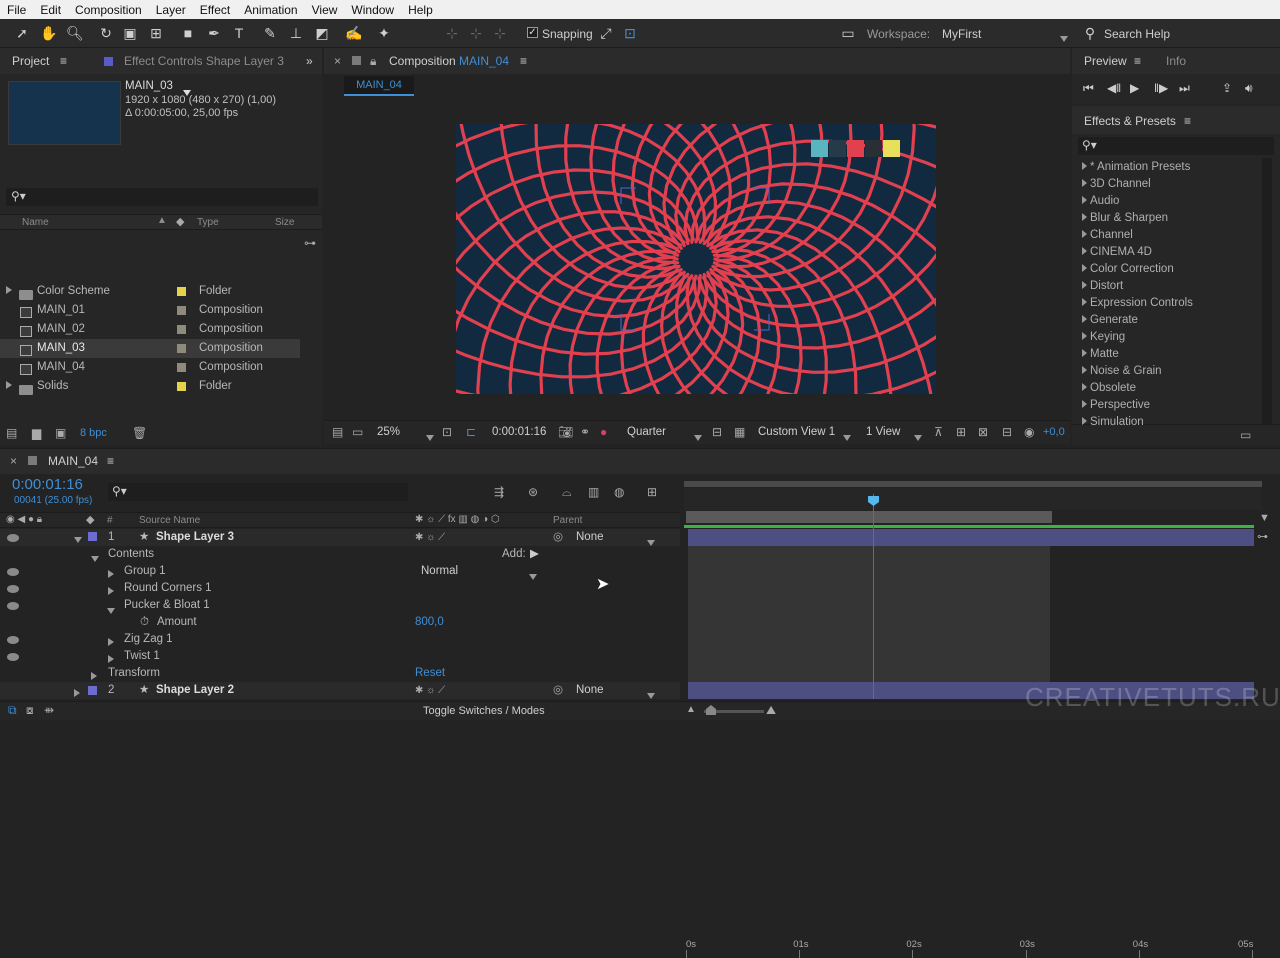 The image size is (1280, 958). Describe the element at coordinates (983, 432) in the screenshot. I see `timeline-icon: ⊠` at that location.